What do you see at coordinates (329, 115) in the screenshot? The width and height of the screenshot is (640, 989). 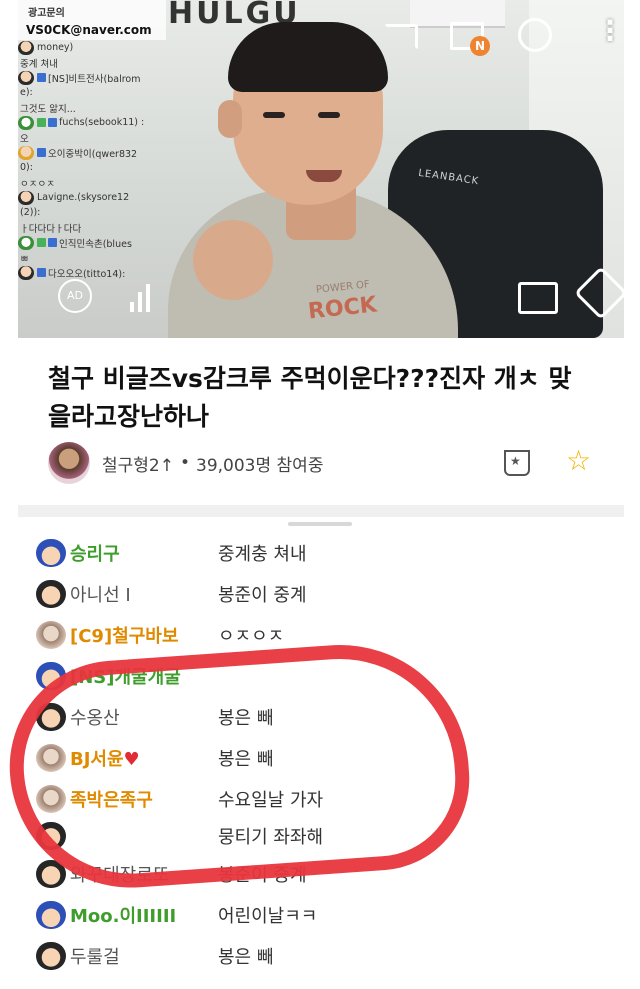 I see `streamer-eye-right` at bounding box center [329, 115].